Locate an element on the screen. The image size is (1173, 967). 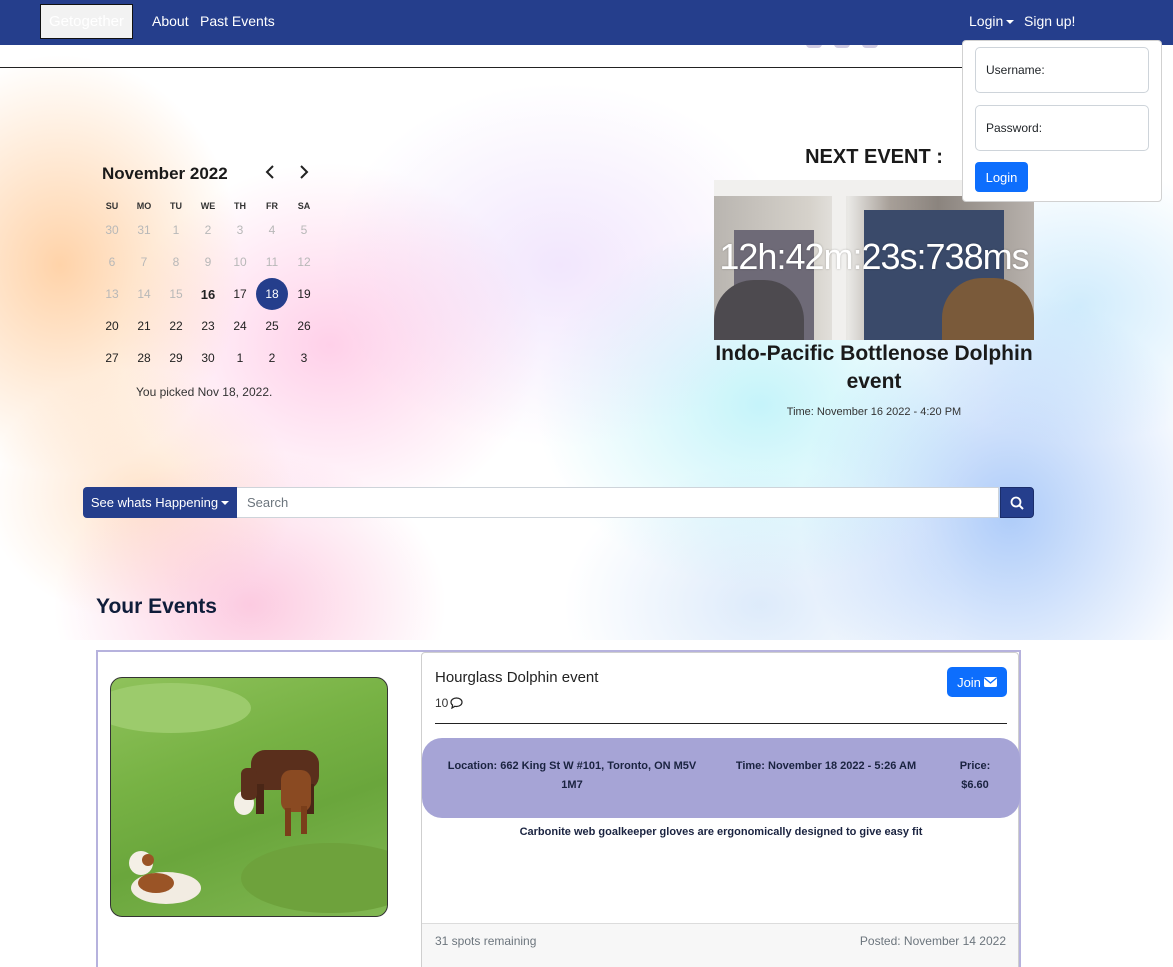
search-button is located at coordinates (1017, 502).